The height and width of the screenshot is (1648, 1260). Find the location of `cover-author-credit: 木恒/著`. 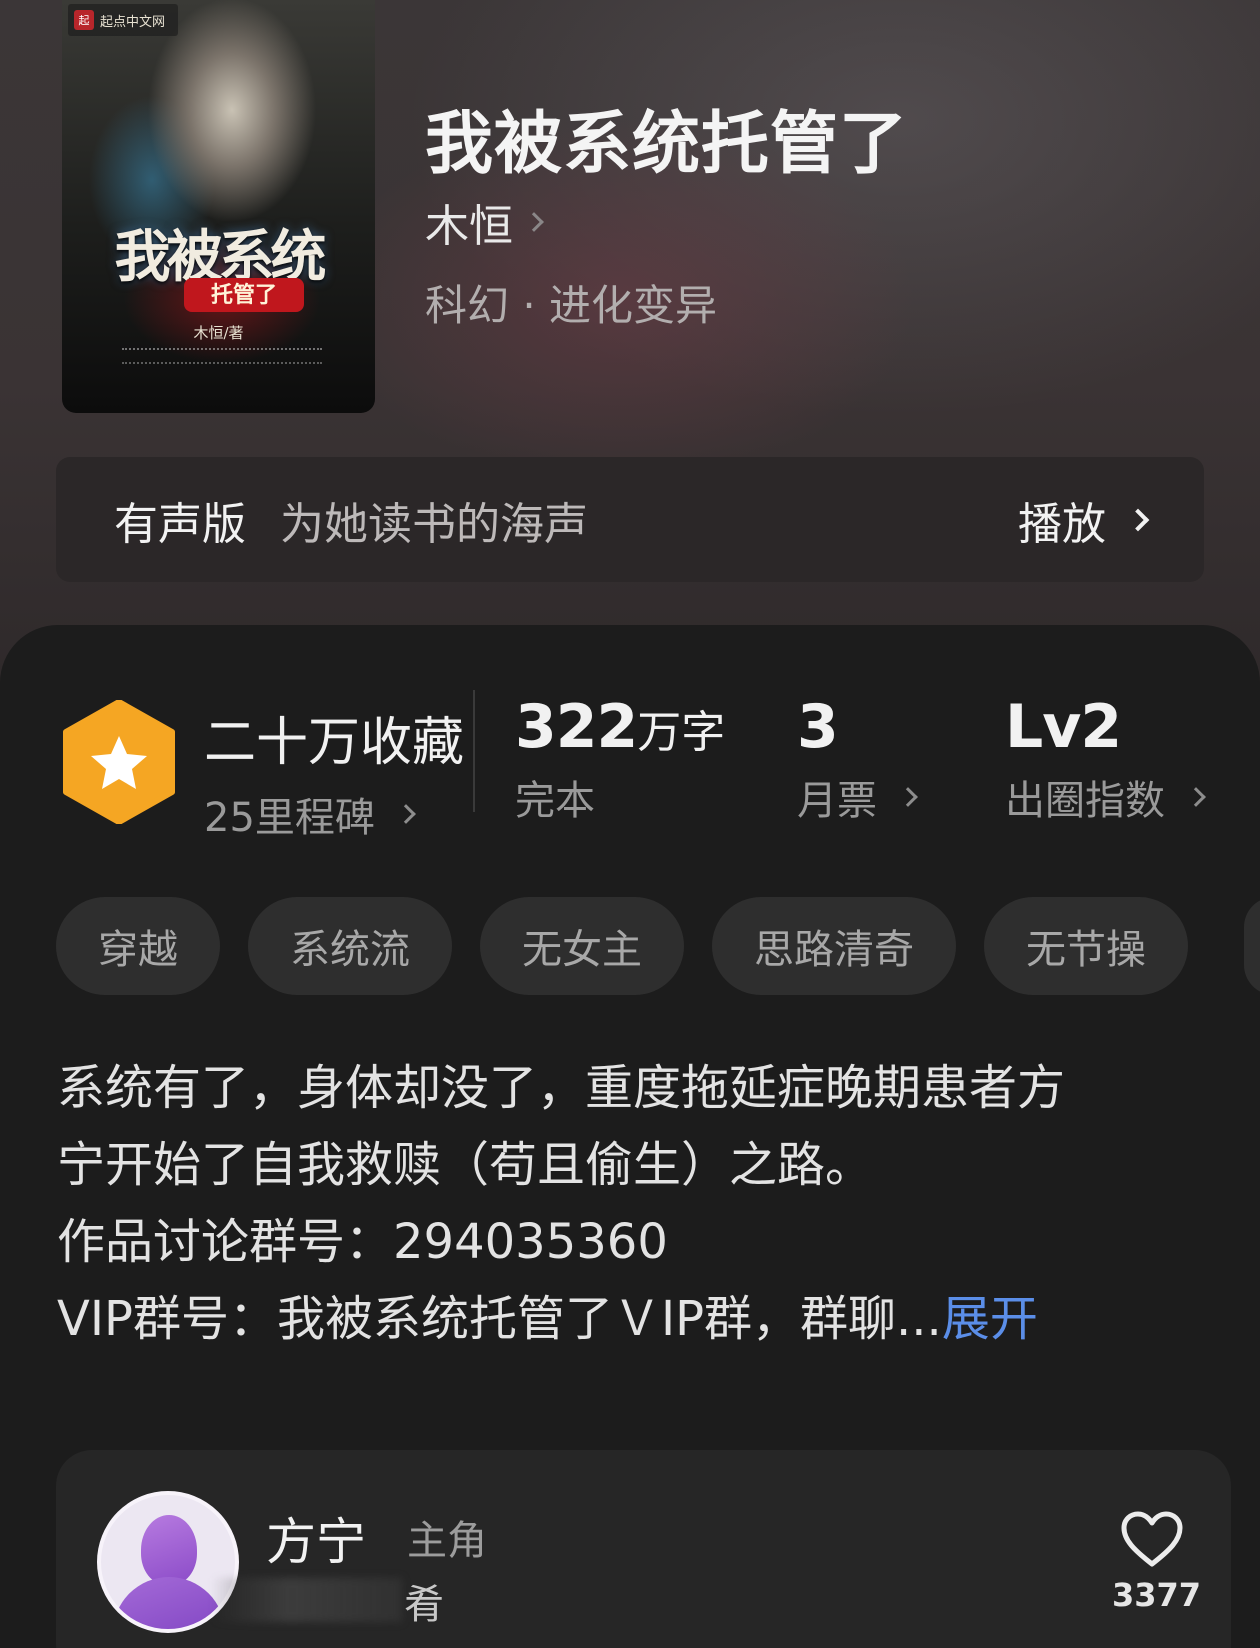

cover-author-credit: 木恒/著 is located at coordinates (218, 333).